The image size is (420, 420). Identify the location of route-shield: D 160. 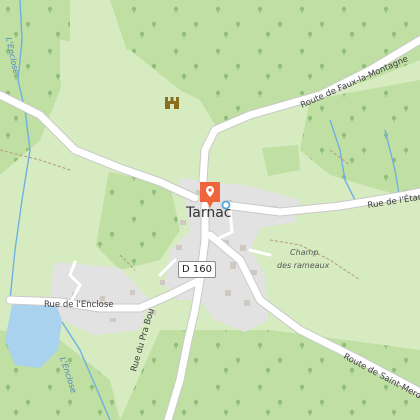
(197, 269).